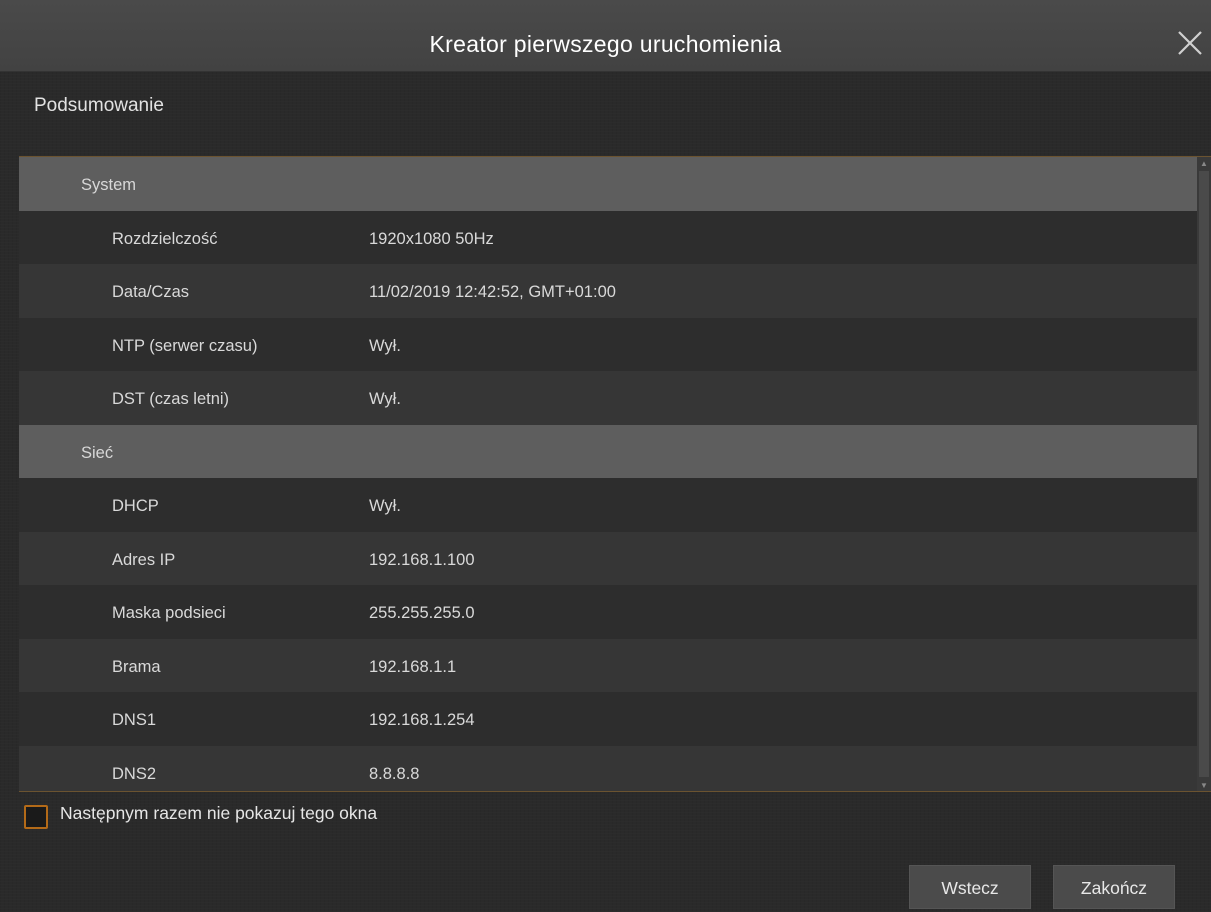  What do you see at coordinates (608, 558) in the screenshot?
I see `table-row: Adres IP 192.168.1.100` at bounding box center [608, 558].